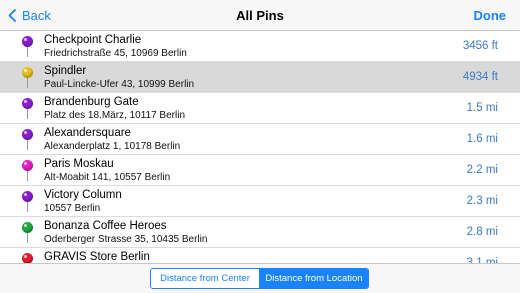 The image size is (520, 293). I want to click on pin-name: Paris Moskau, so click(79, 164).